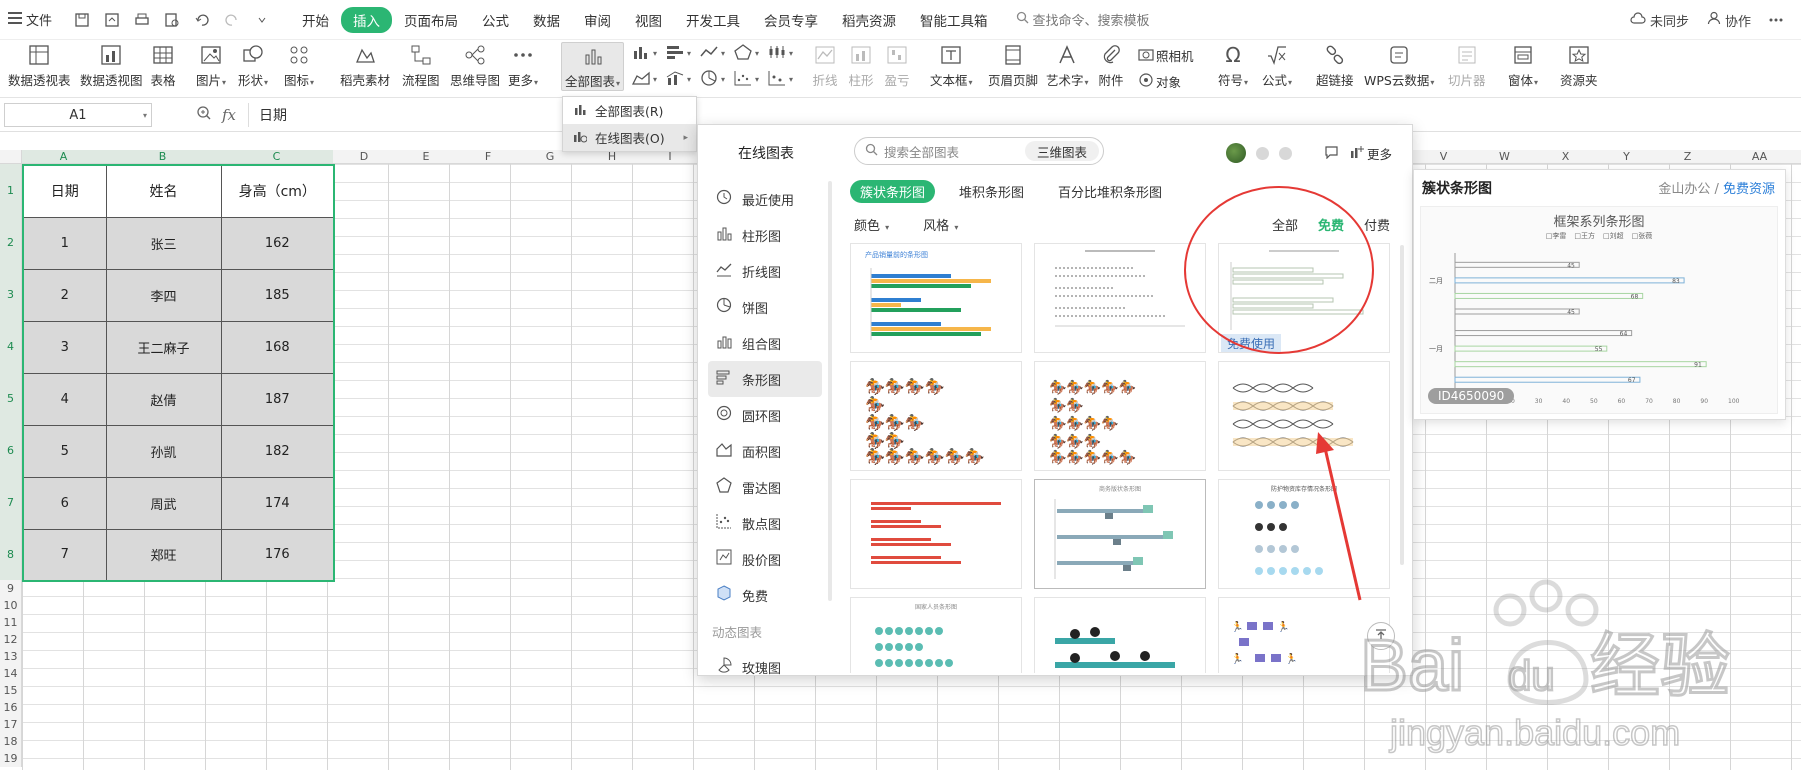 This screenshot has width=1801, height=770. What do you see at coordinates (678, 53) in the screenshot?
I see `bar-chart-dropdown: ▾` at bounding box center [678, 53].